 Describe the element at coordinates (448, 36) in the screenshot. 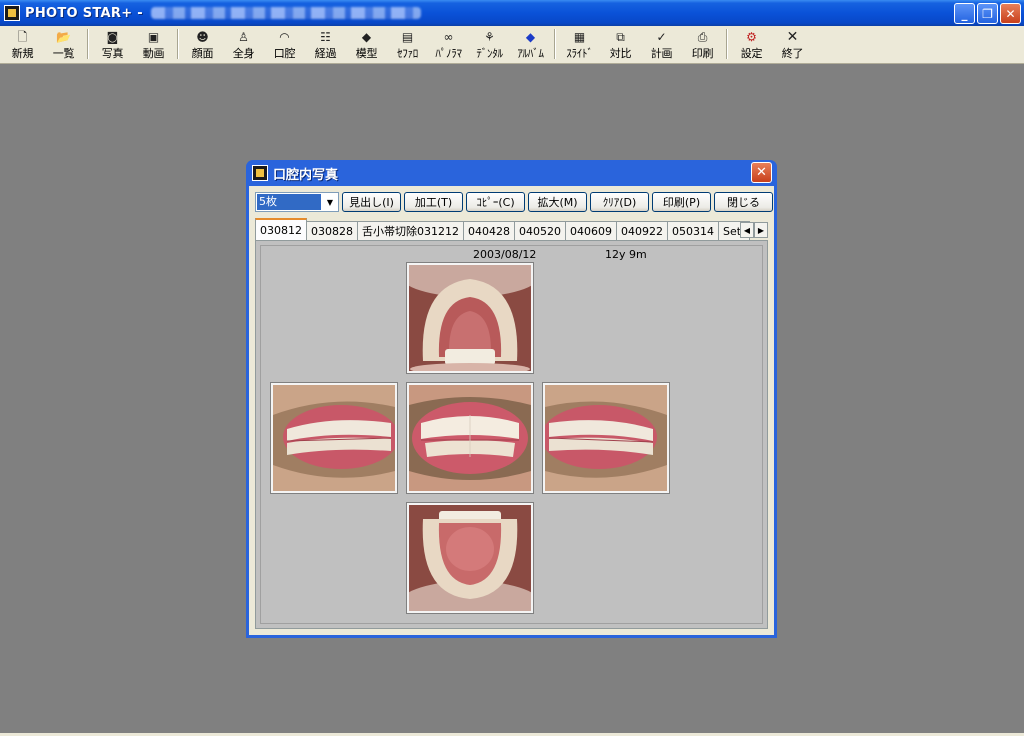

I see `binoculars-icon: ∞` at that location.